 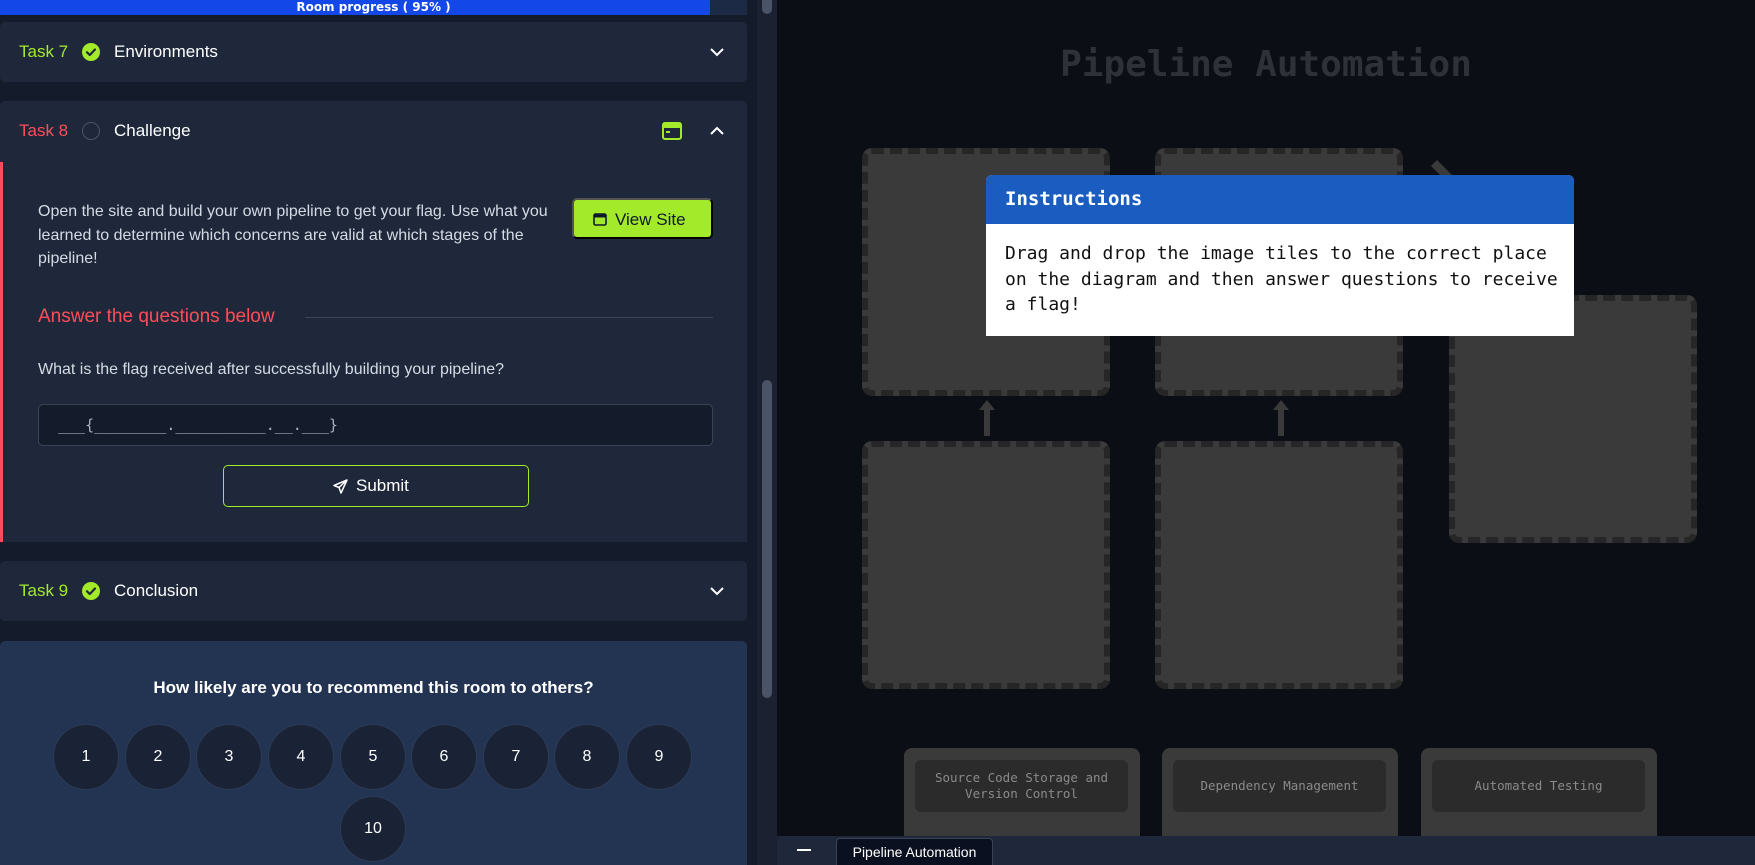 I want to click on tile-label: Automated Testing, so click(x=1538, y=786).